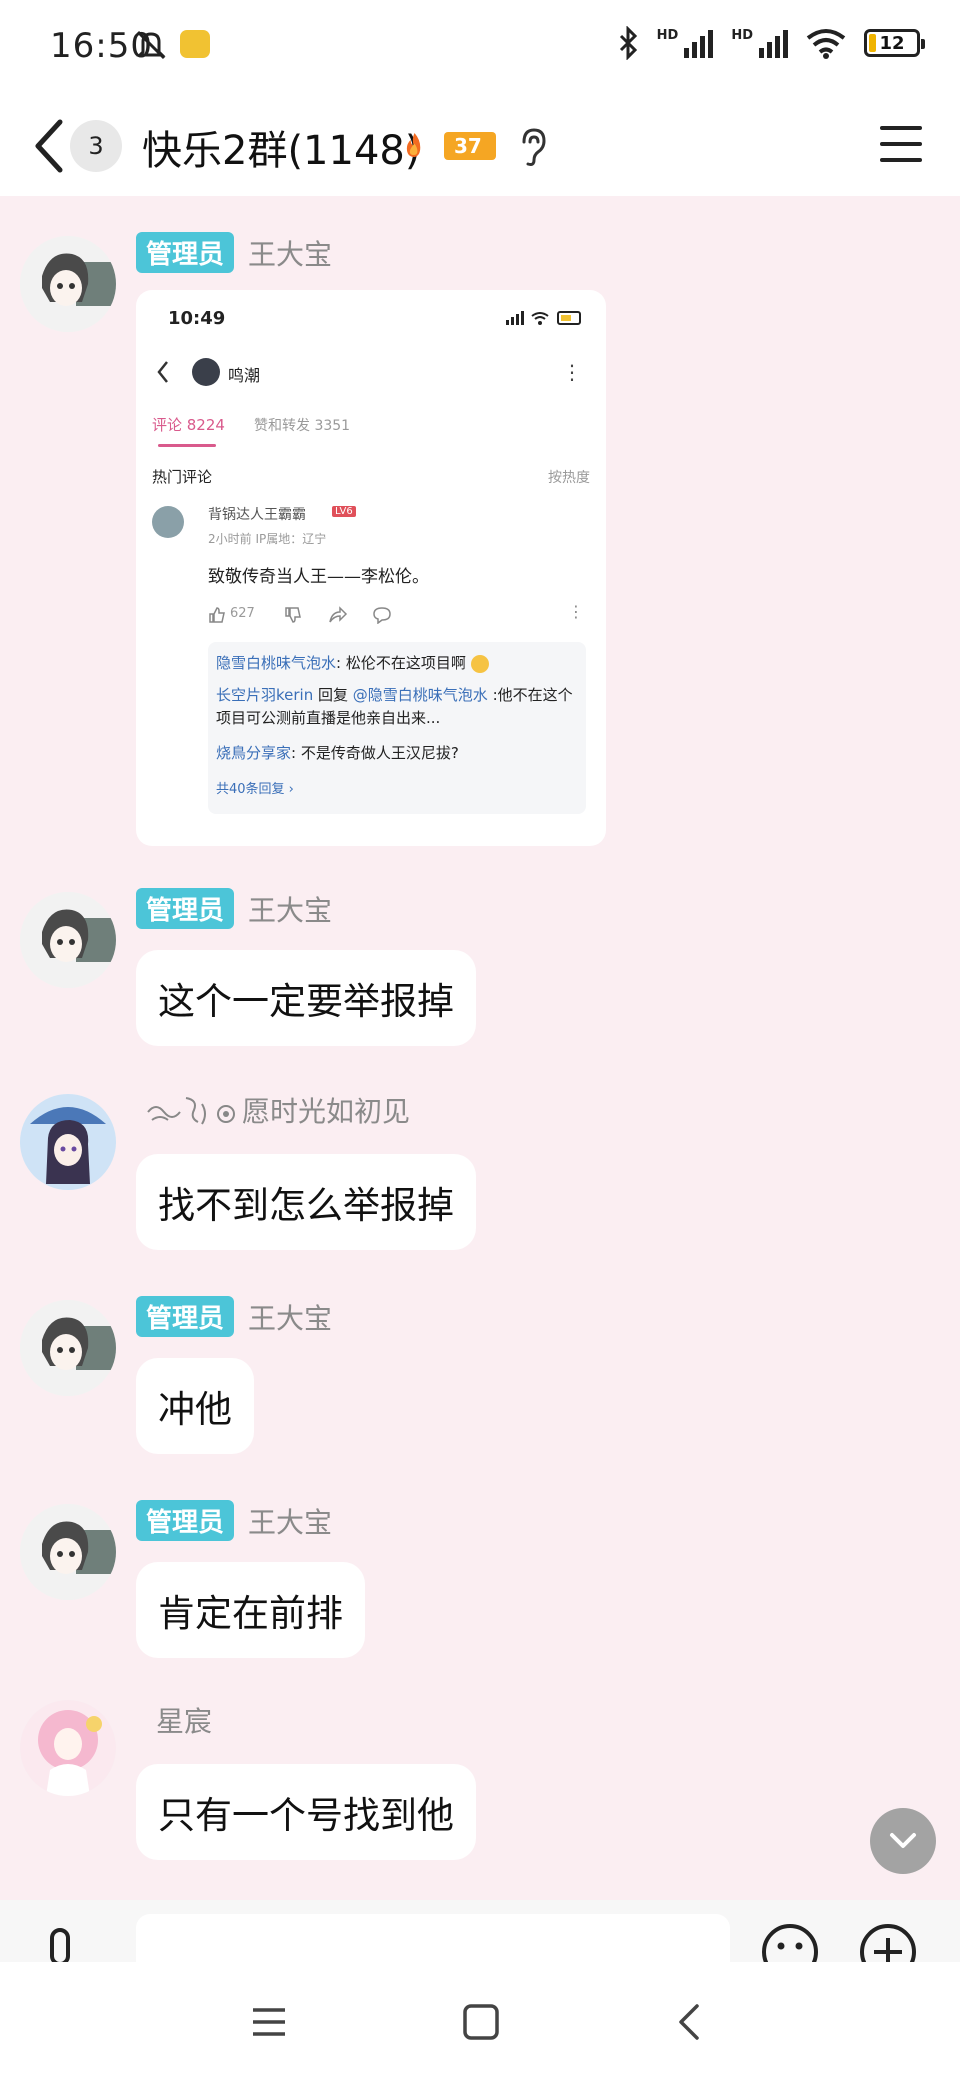  I want to click on message-bubble: 肯定在前排, so click(250, 1610).